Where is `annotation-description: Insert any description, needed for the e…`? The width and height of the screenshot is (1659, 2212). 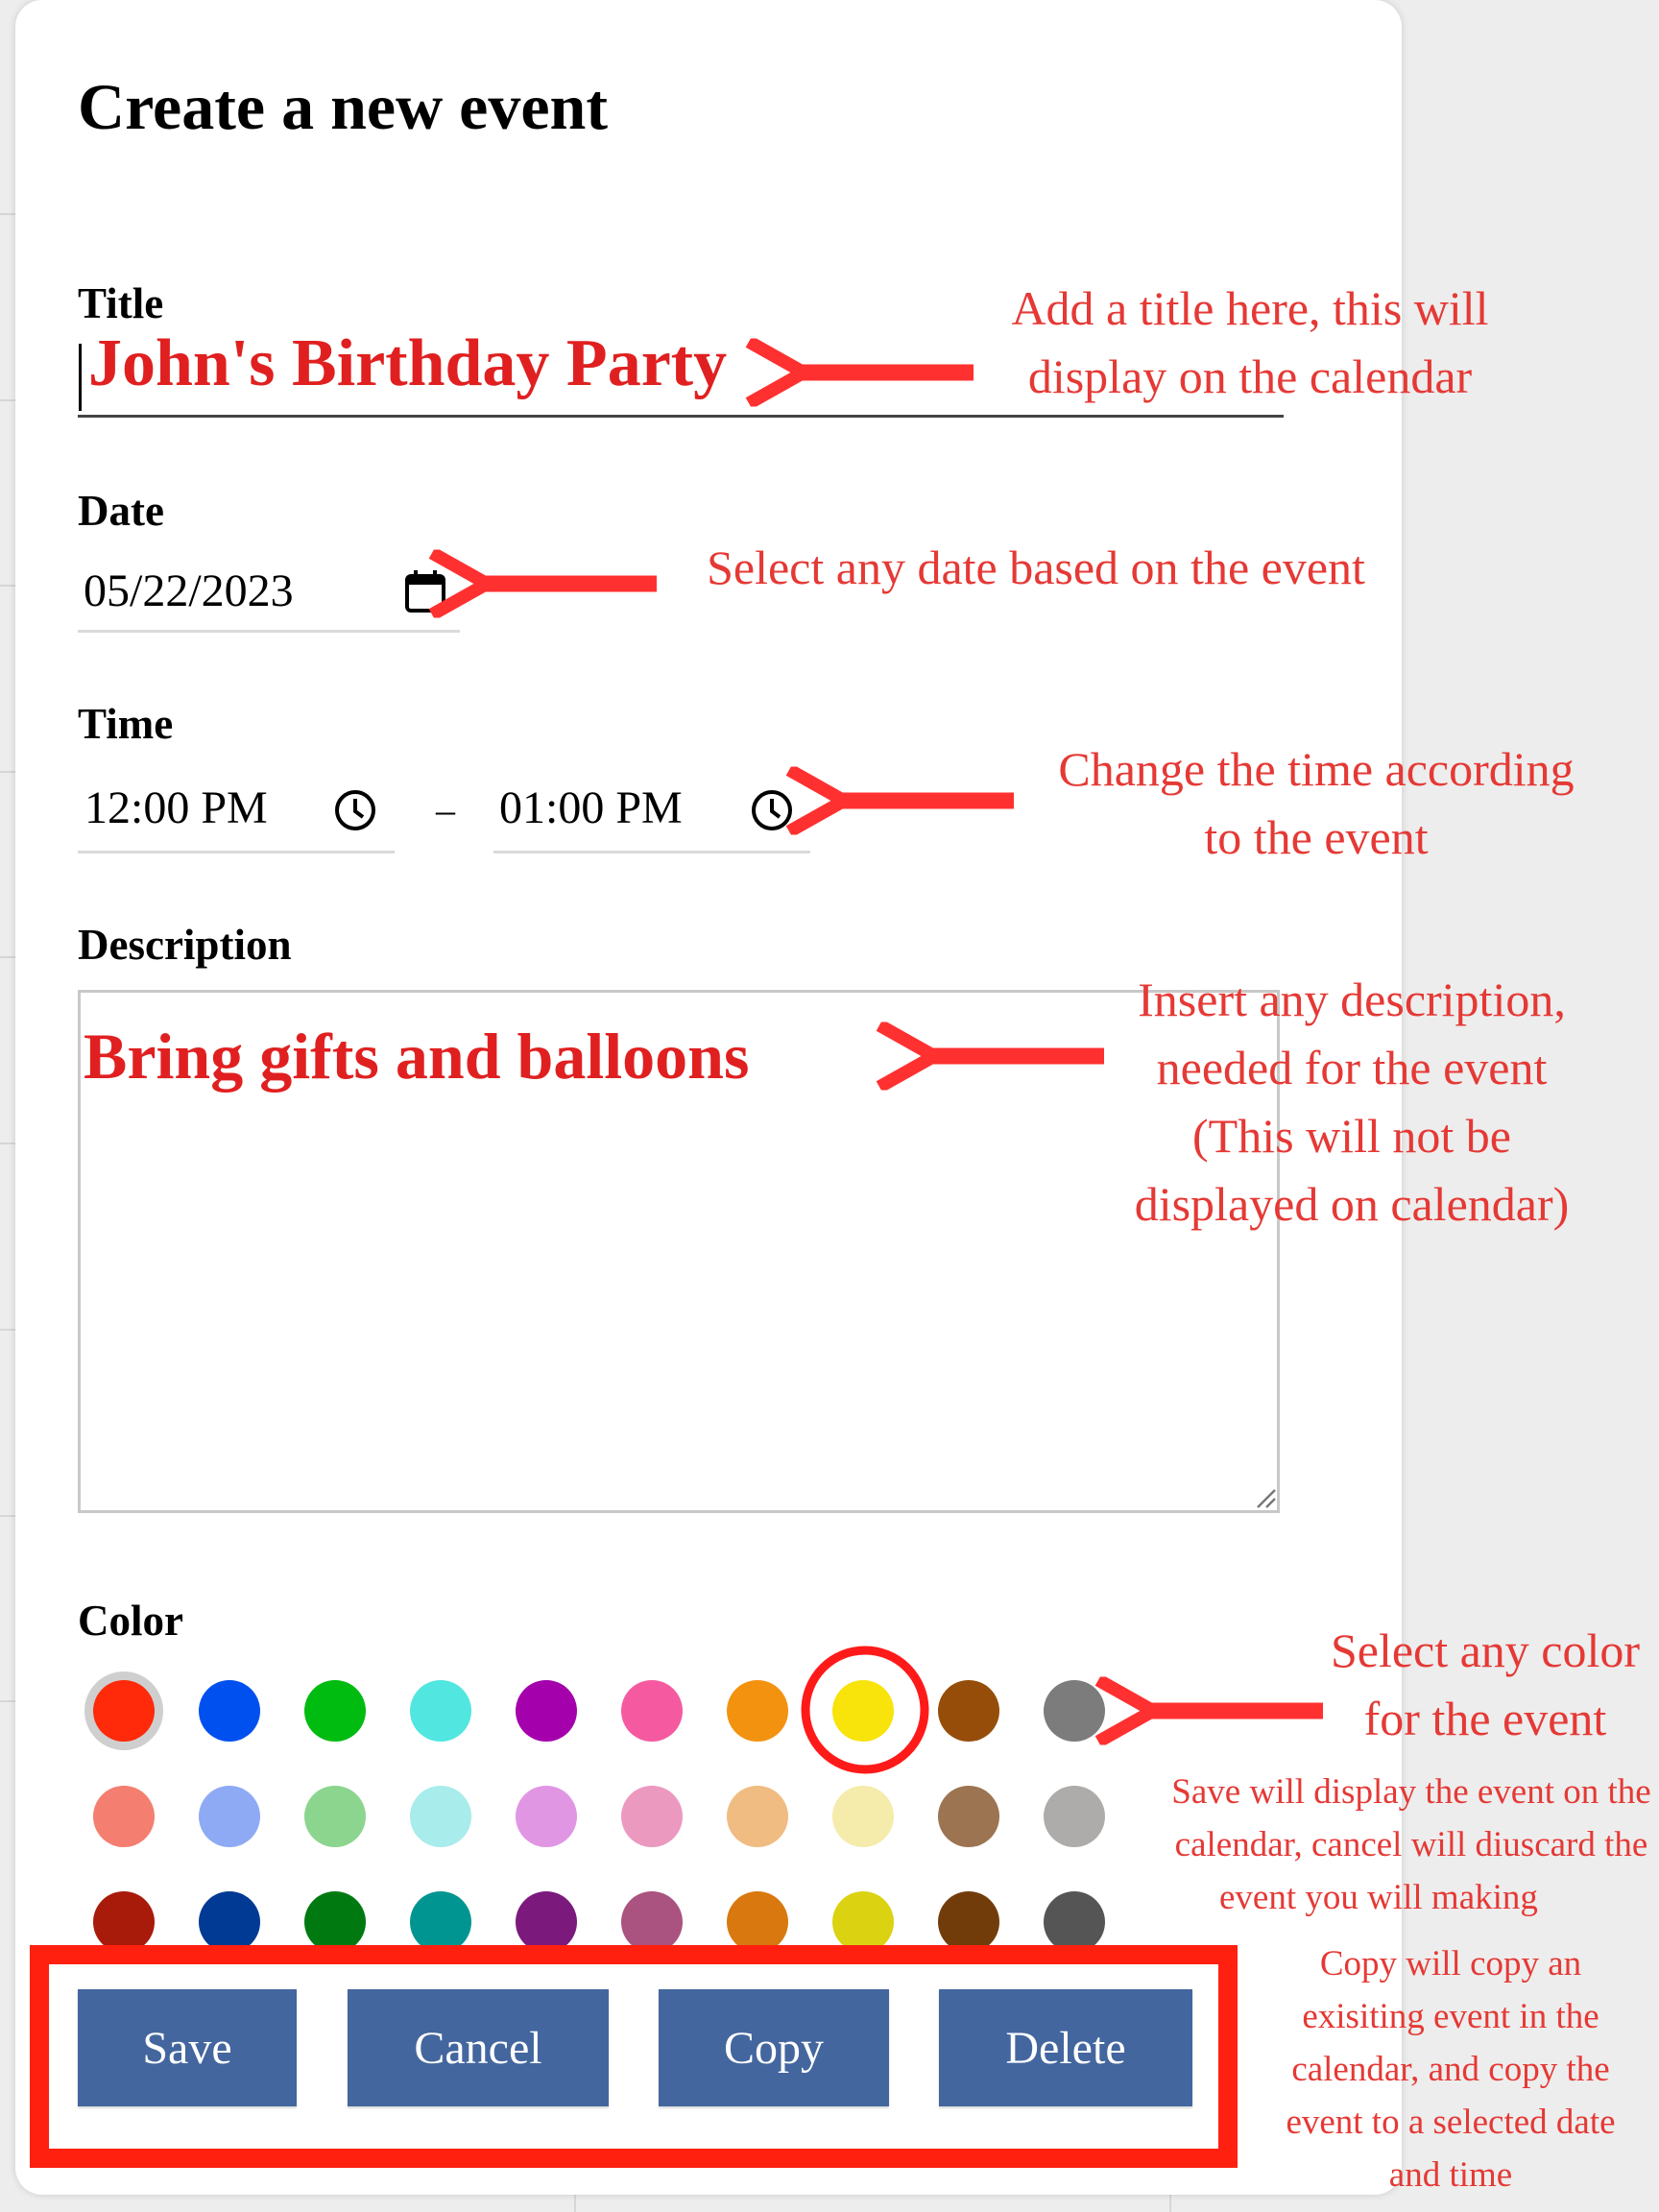 annotation-description: Insert any description, needed for the e… is located at coordinates (1352, 1102).